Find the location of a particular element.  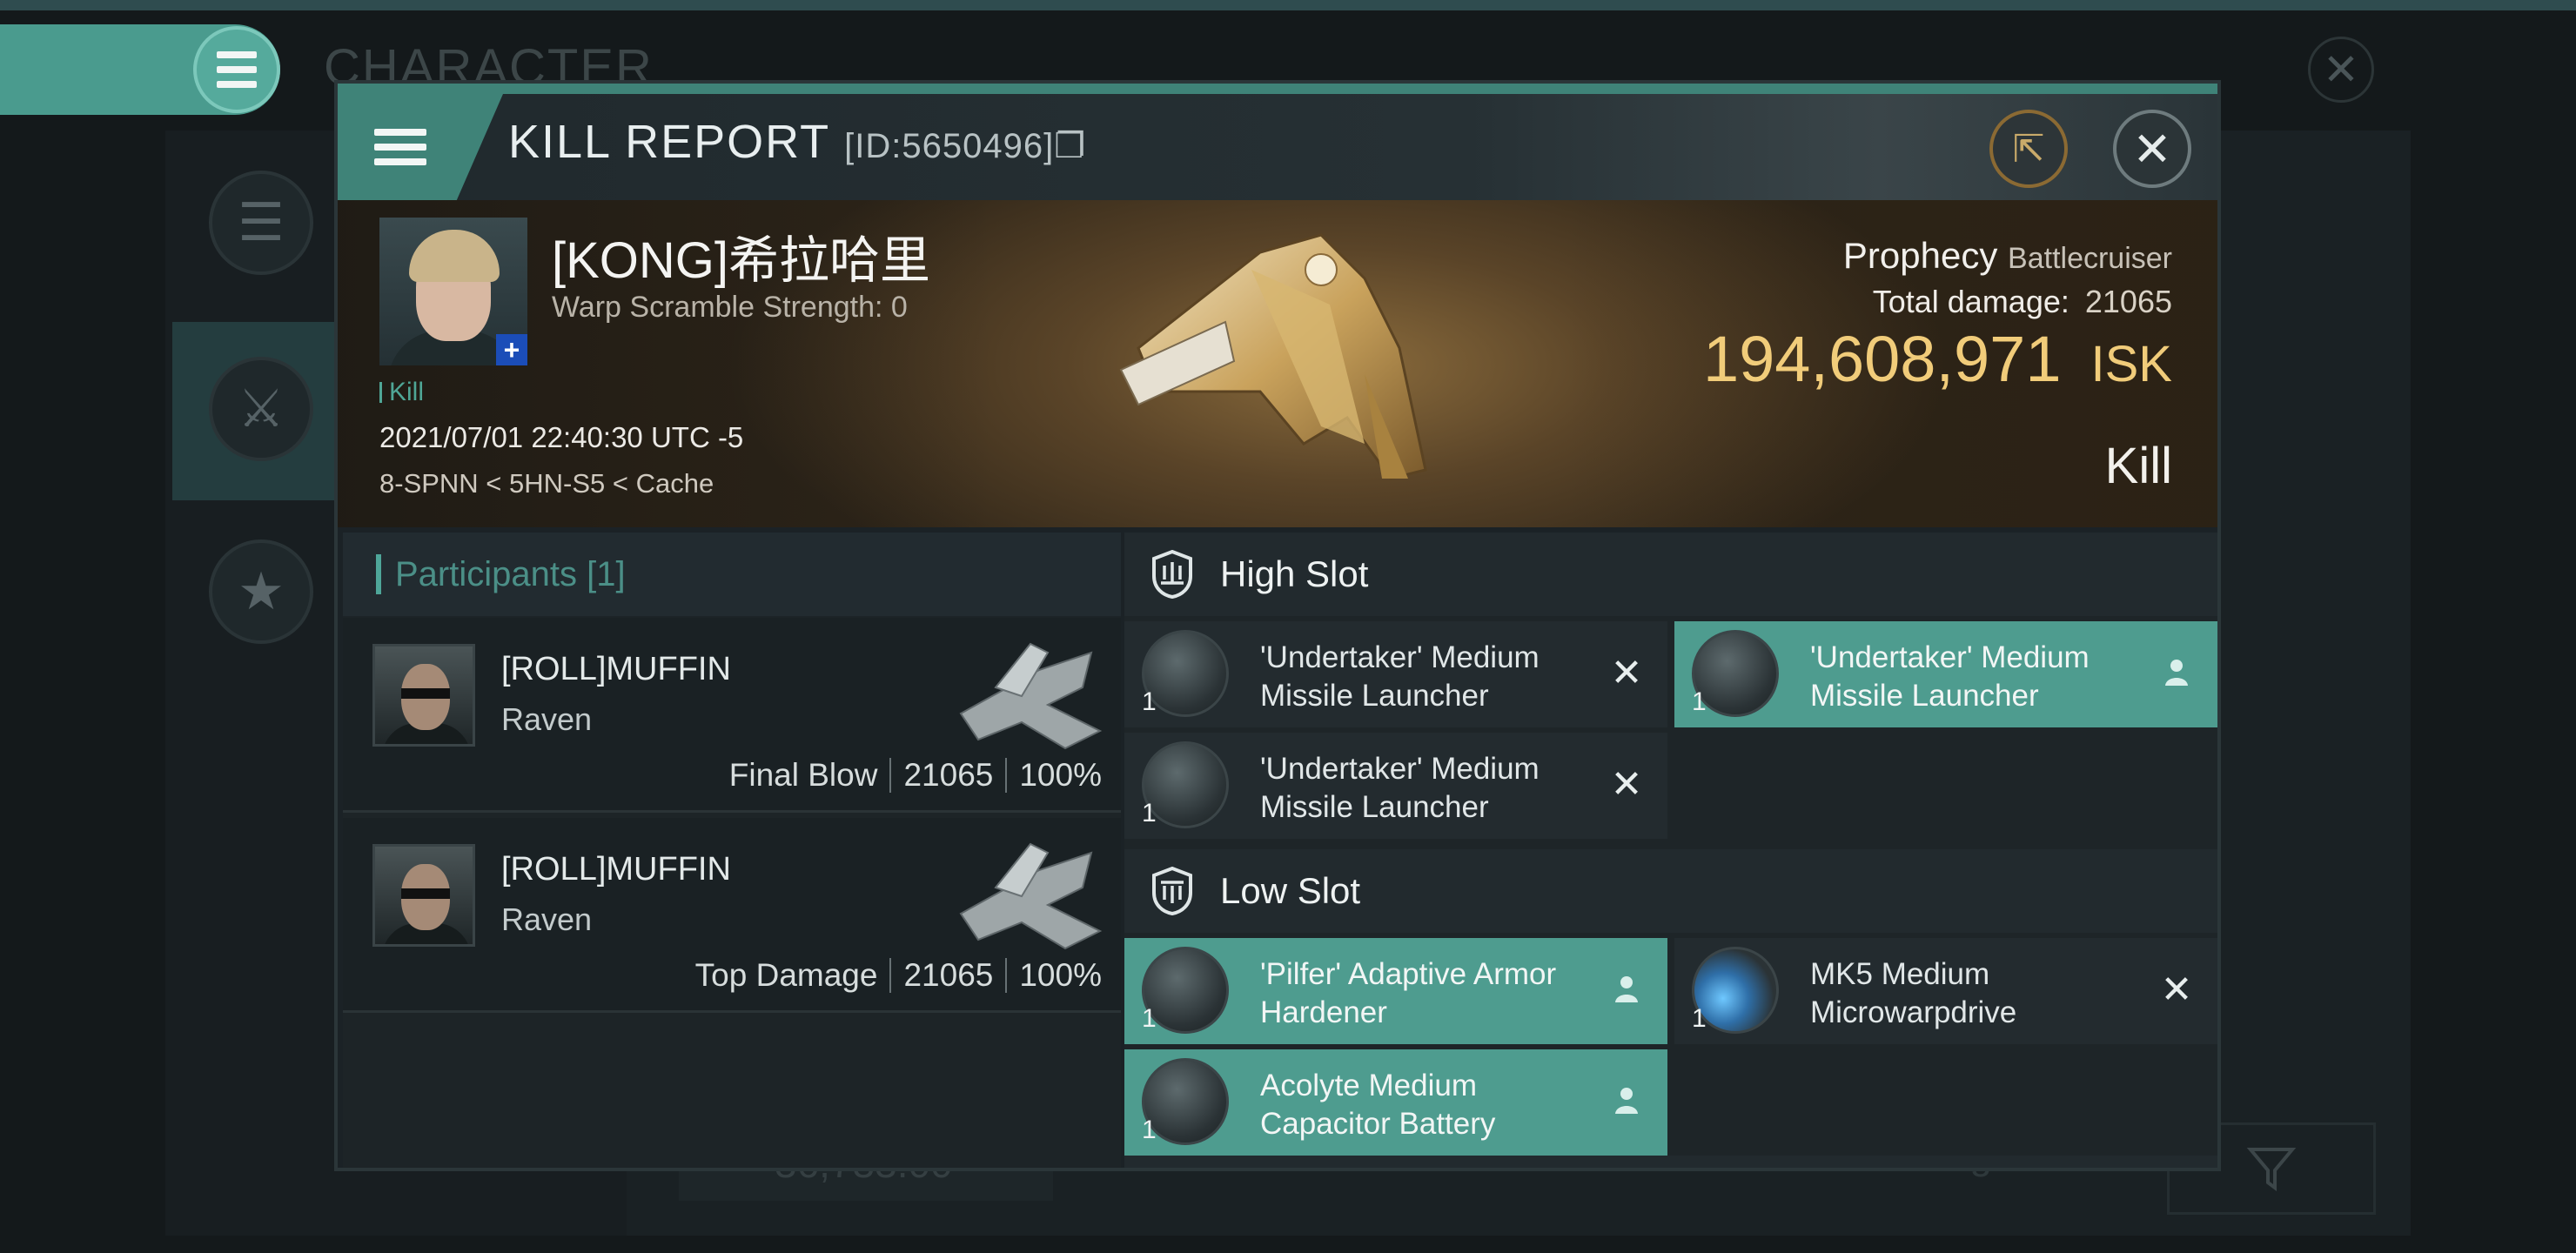

main-menu-button is located at coordinates (237, 69).